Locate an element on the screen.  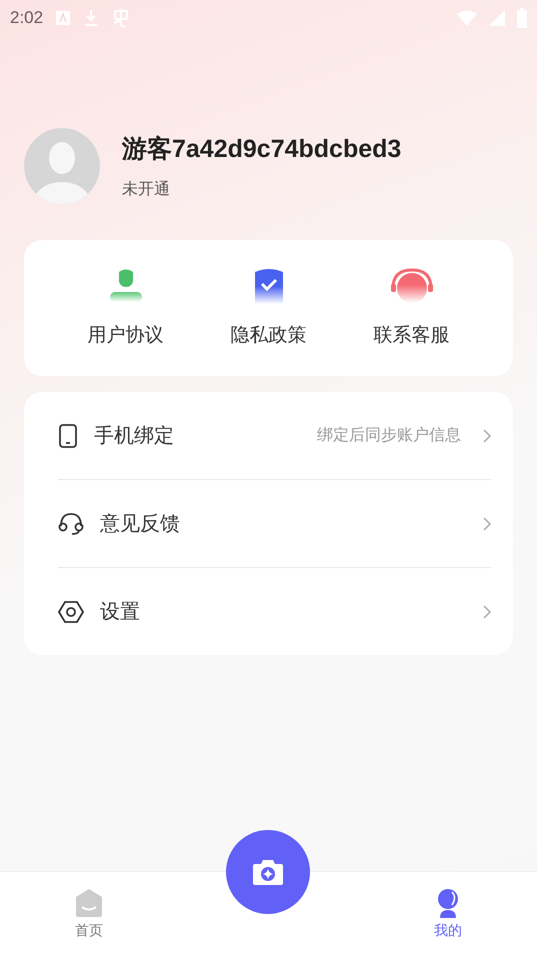
quick-link: 联系客服 is located at coordinates (412, 308).